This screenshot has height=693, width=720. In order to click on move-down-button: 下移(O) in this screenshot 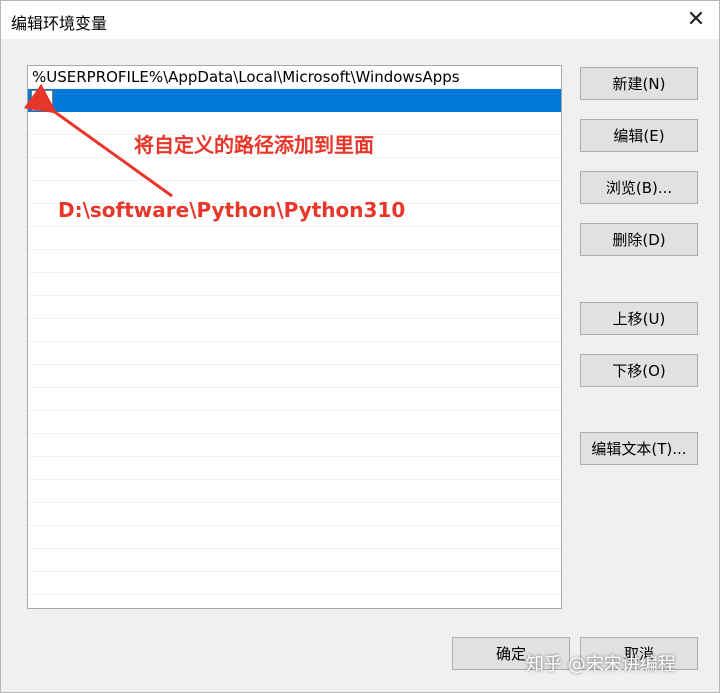, I will do `click(639, 370)`.